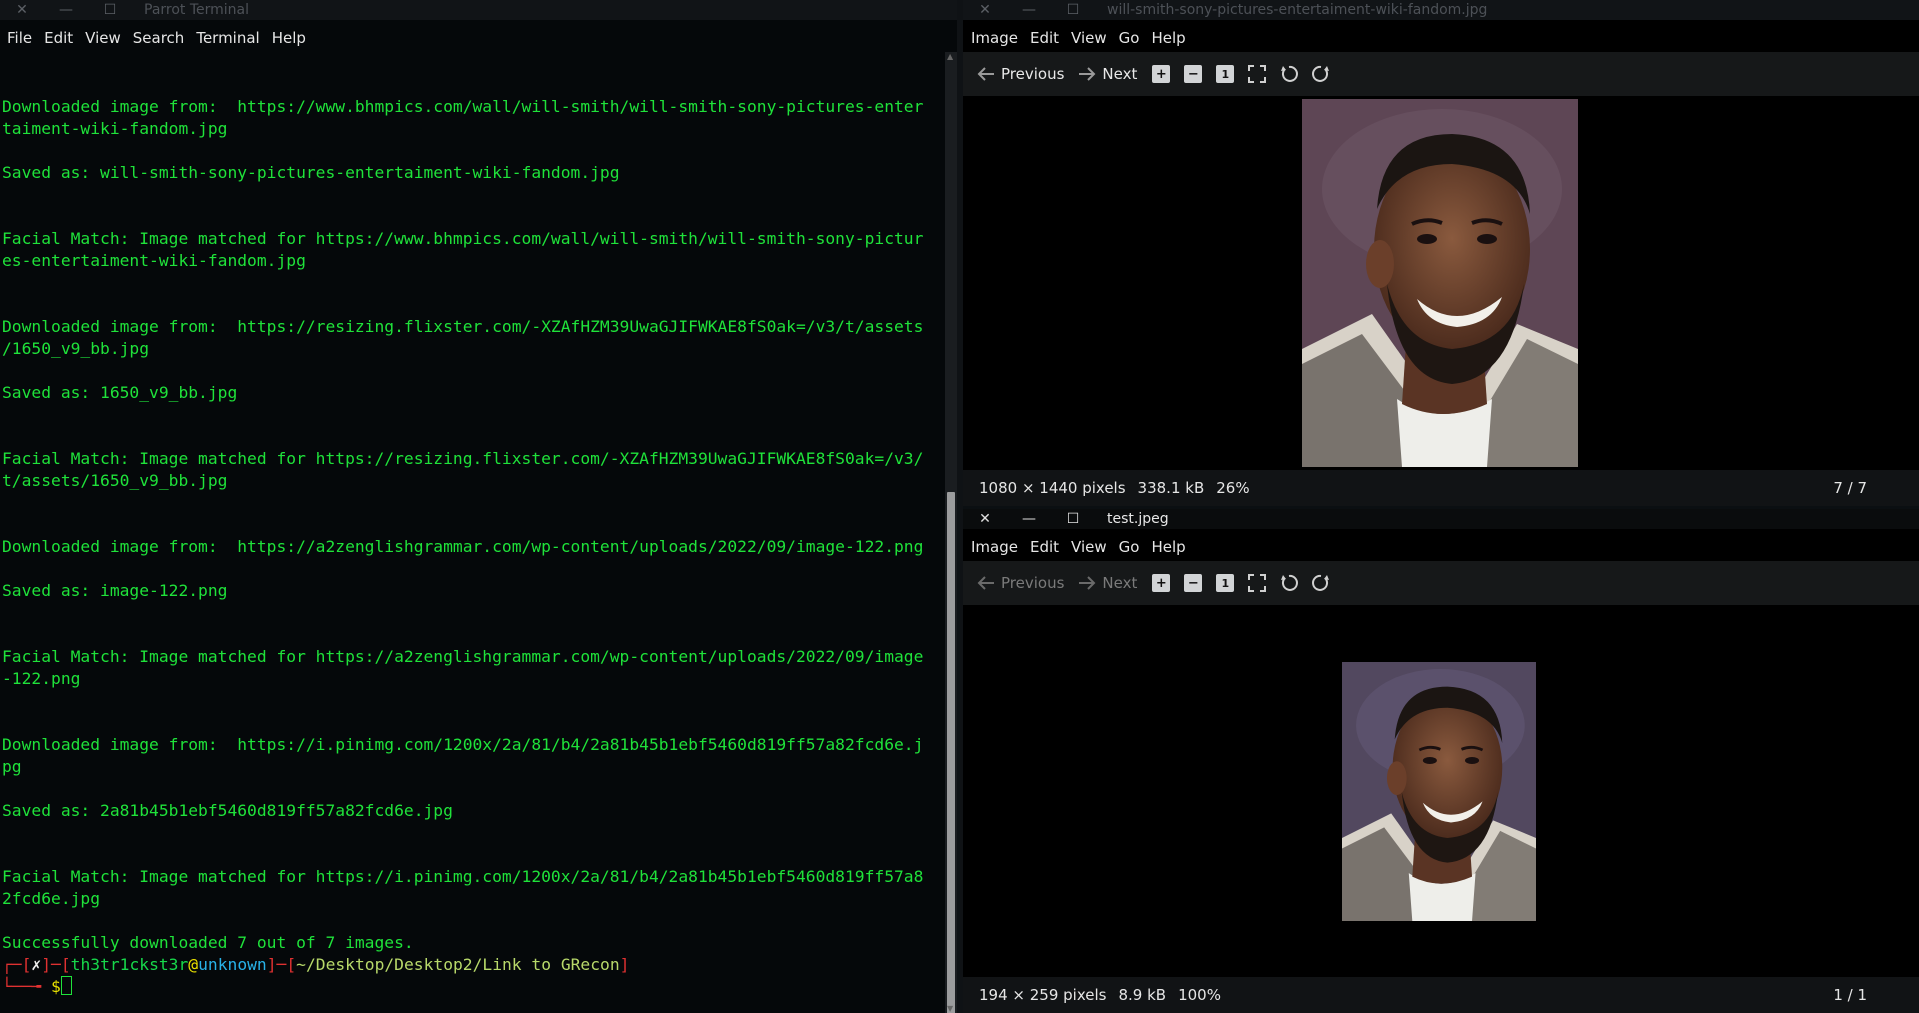 The image size is (1919, 1013). I want to click on viewer-bottom-menubar: Image Edit View Go Help, so click(1078, 546).